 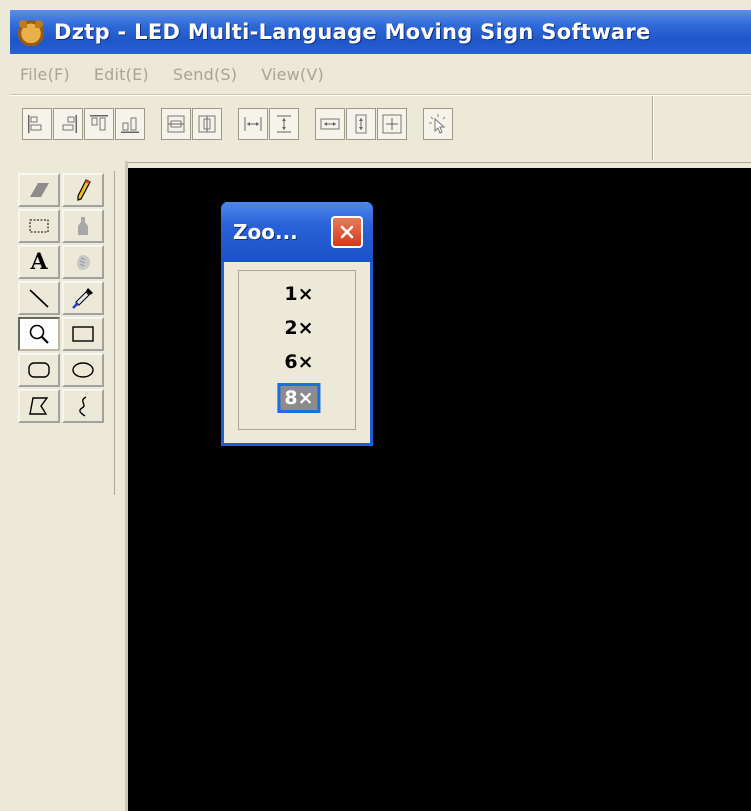 What do you see at coordinates (99, 124) in the screenshot?
I see `align-top-icon` at bounding box center [99, 124].